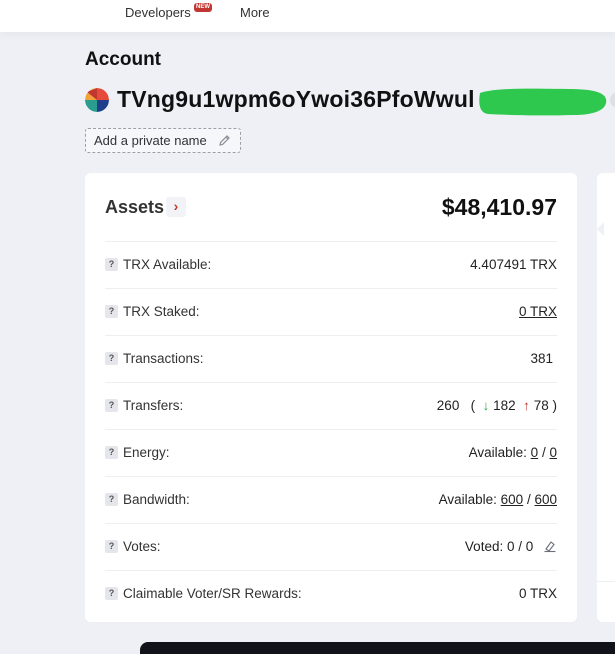 The image size is (615, 654). I want to click on side-panel, so click(606, 397).